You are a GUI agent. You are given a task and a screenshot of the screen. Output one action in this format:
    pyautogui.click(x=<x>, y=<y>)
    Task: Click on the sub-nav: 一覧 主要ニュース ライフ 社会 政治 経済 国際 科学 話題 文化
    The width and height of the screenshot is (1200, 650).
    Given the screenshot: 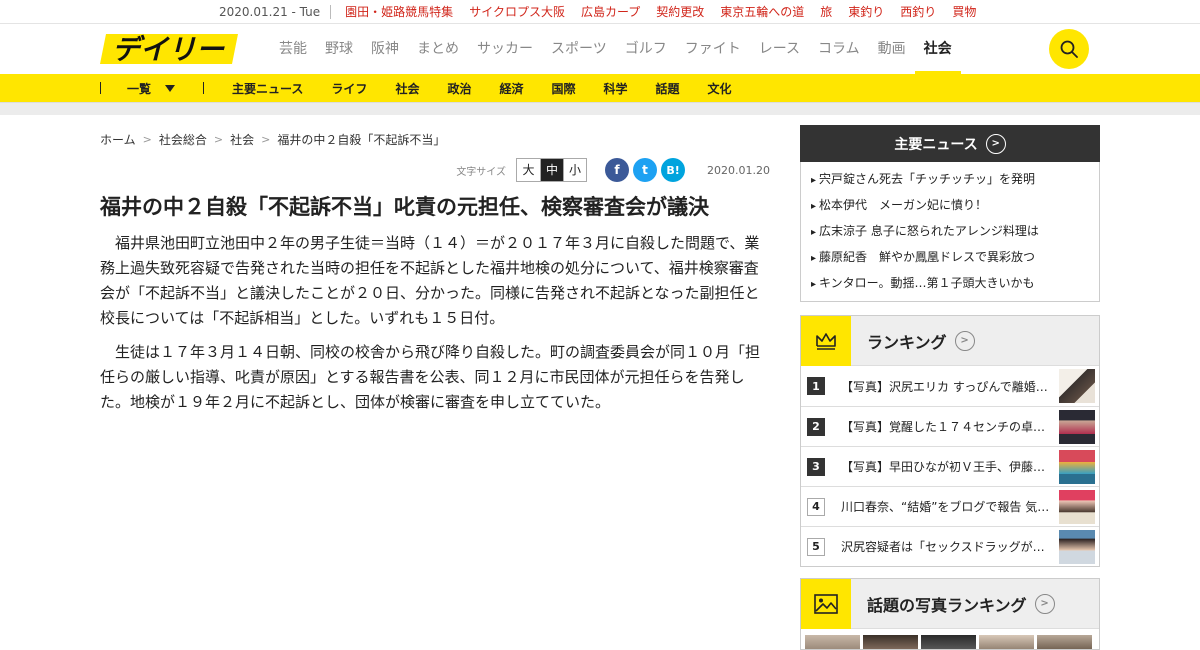 What is the action you would take?
    pyautogui.click(x=600, y=88)
    